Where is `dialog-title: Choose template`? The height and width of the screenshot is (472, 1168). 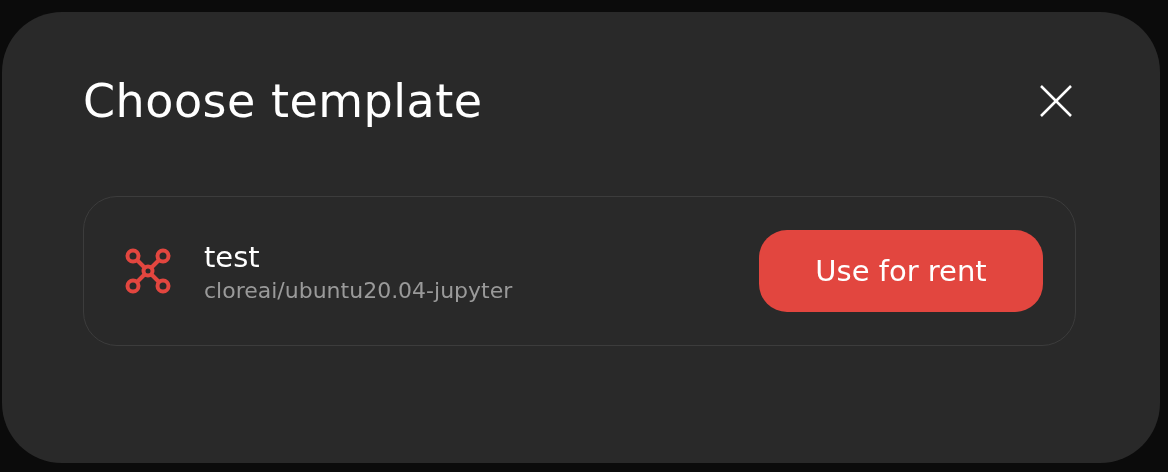 dialog-title: Choose template is located at coordinates (283, 101).